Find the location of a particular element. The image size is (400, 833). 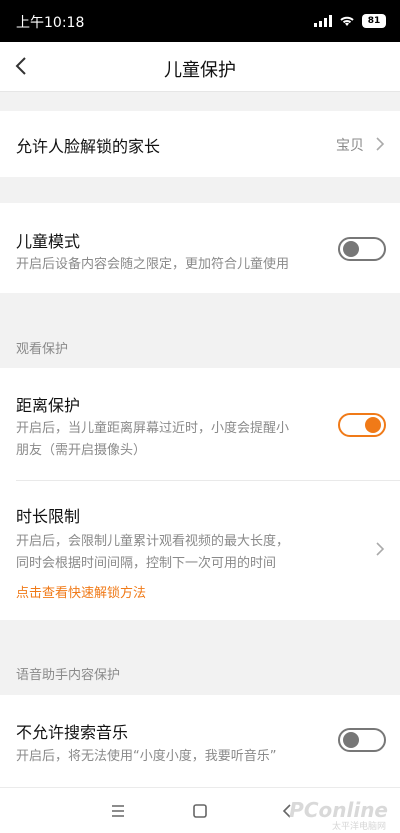

child-mode-toggle is located at coordinates (362, 249).